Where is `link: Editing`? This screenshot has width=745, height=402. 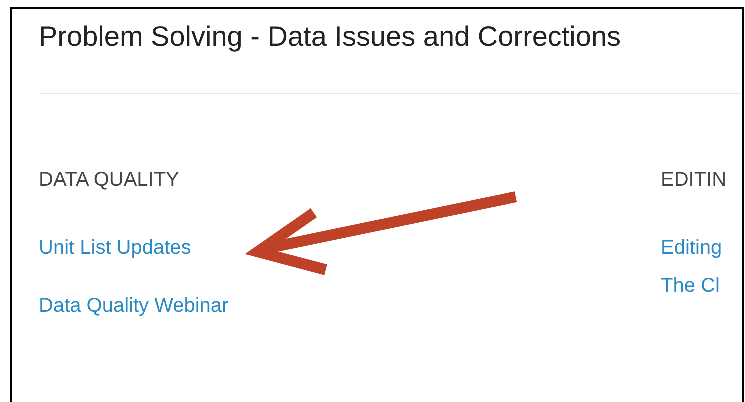 link: Editing is located at coordinates (691, 248).